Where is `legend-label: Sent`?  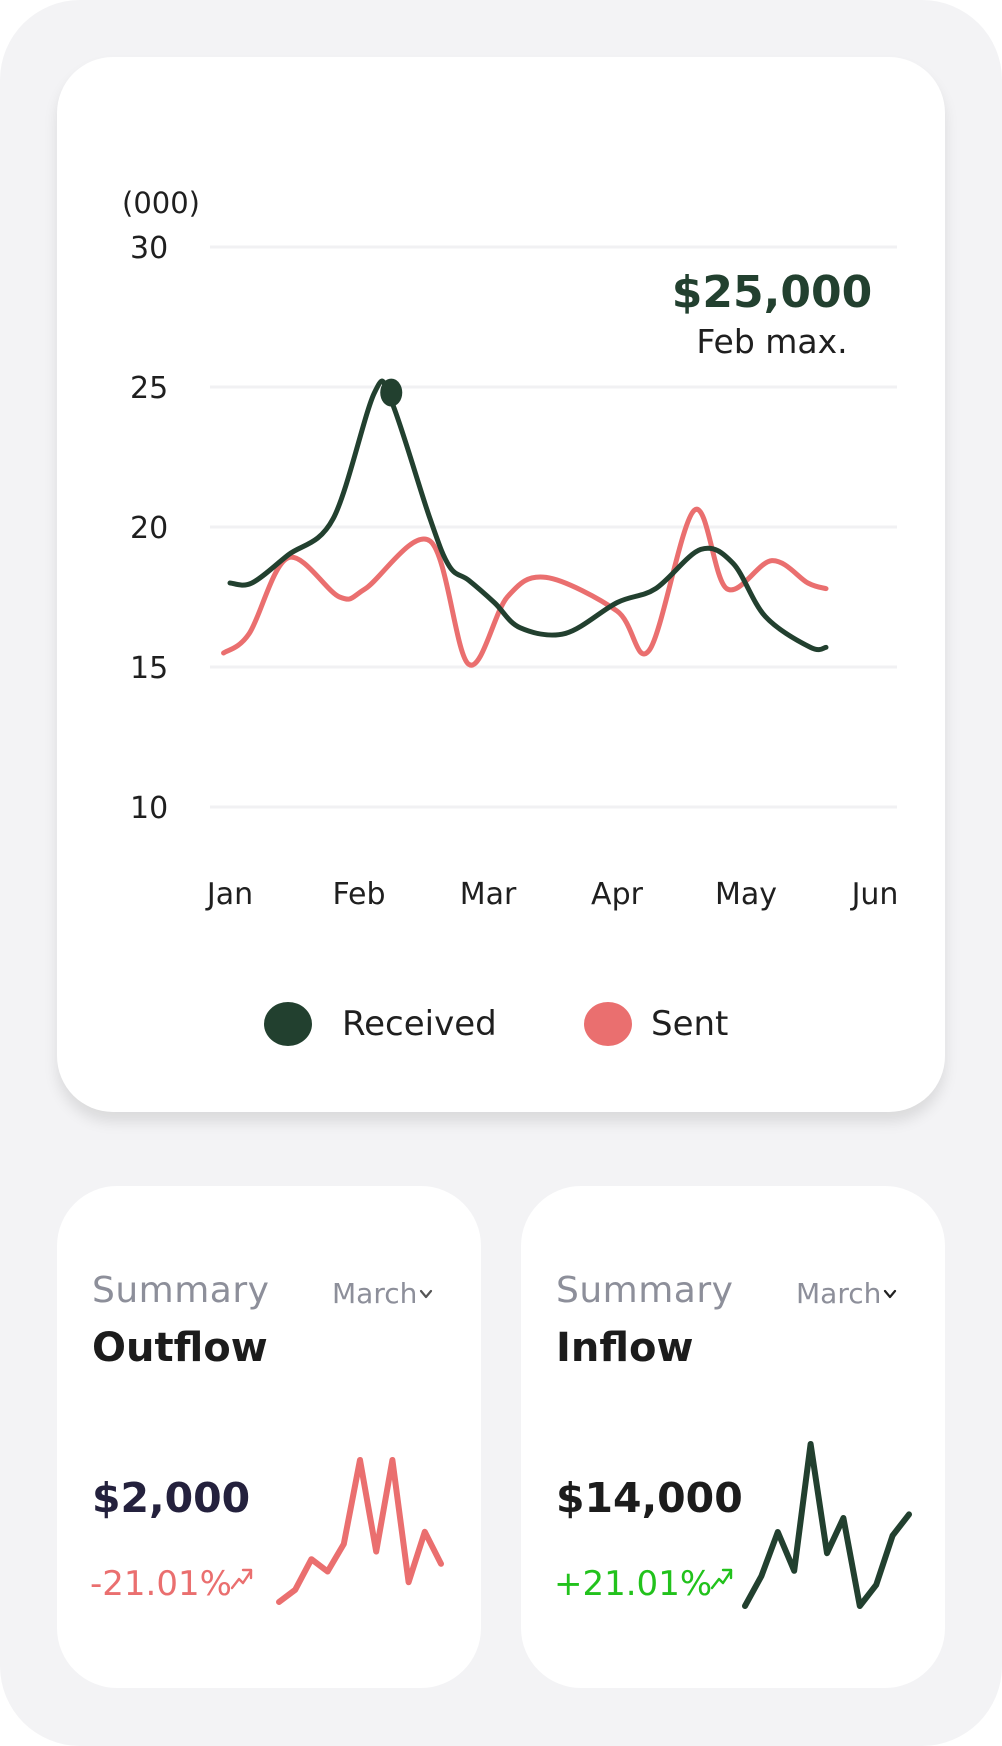 legend-label: Sent is located at coordinates (689, 1024).